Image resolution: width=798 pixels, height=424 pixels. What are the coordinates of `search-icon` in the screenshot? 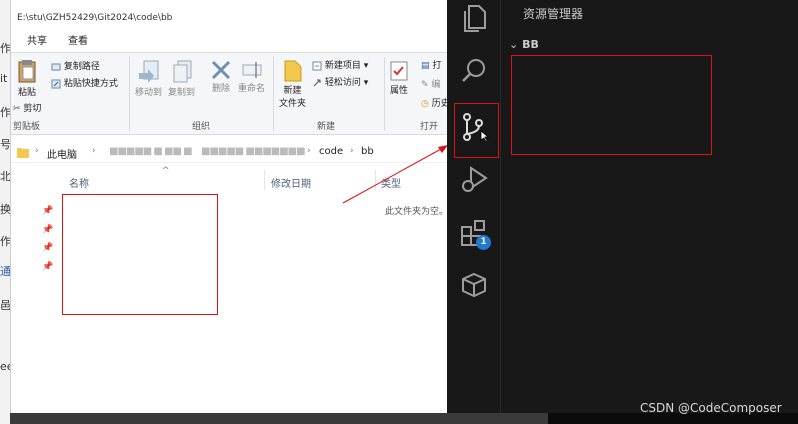 It's located at (473, 70).